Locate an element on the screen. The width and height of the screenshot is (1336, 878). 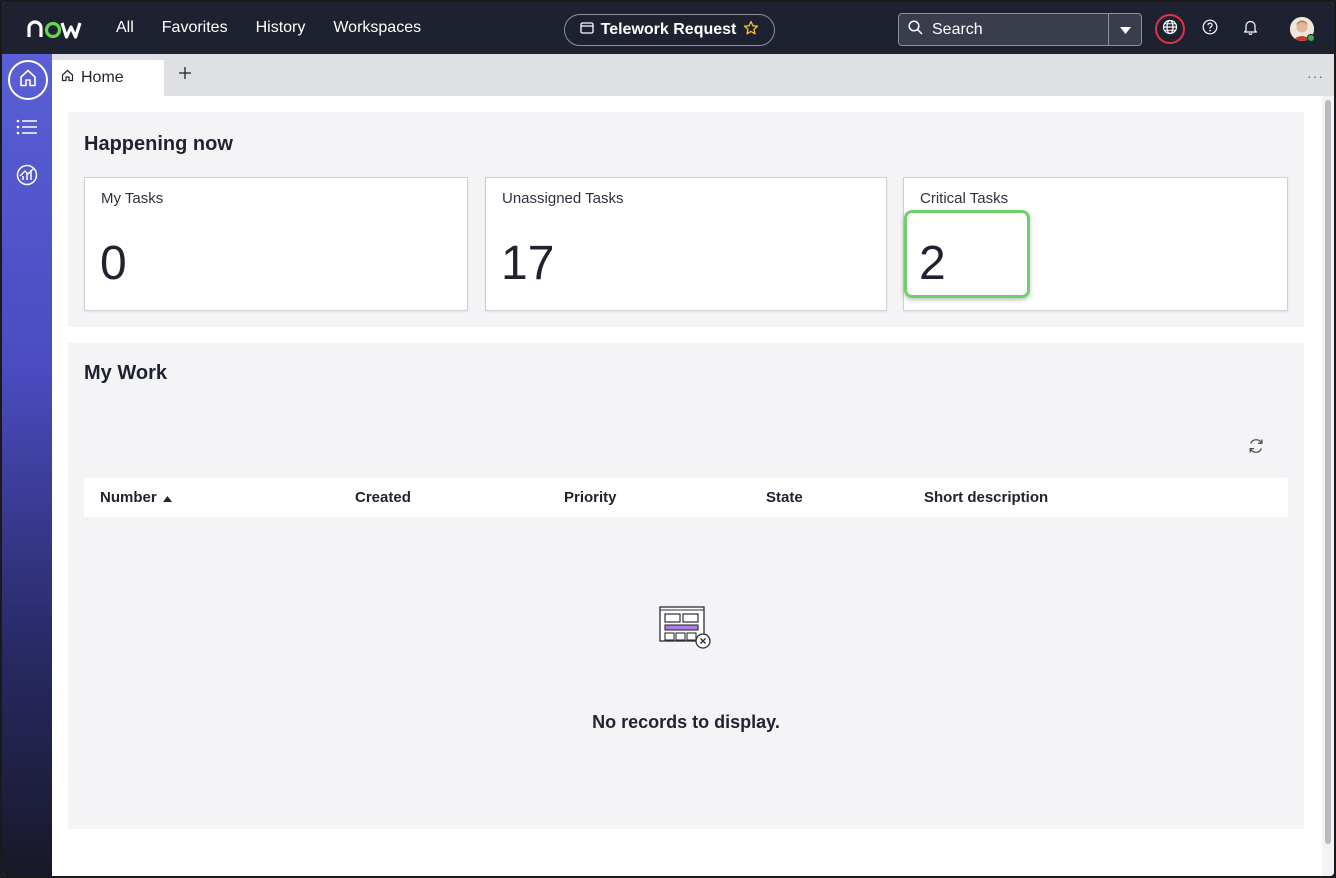
home-tab-icon is located at coordinates (67, 78).